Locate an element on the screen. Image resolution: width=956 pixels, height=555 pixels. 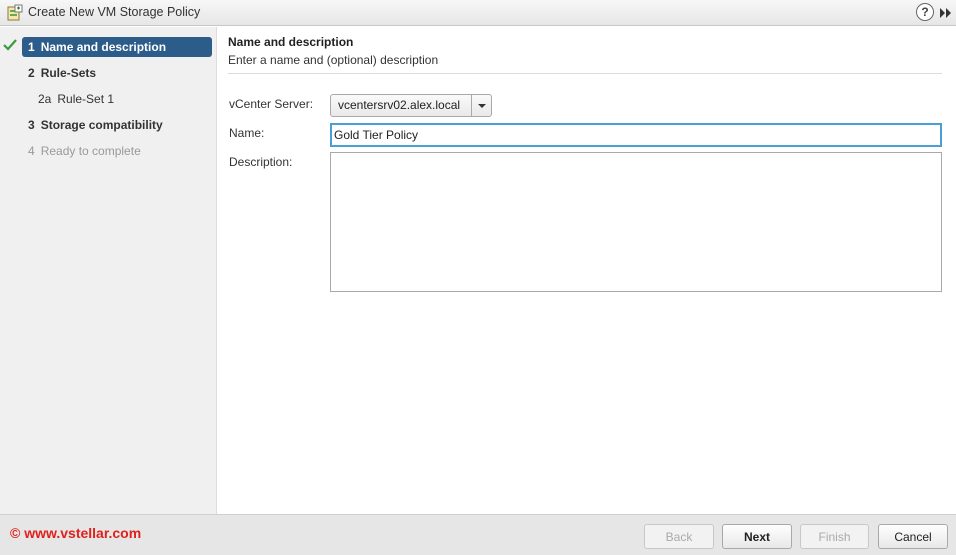
step-label: Name and description is located at coordinates (103, 47).